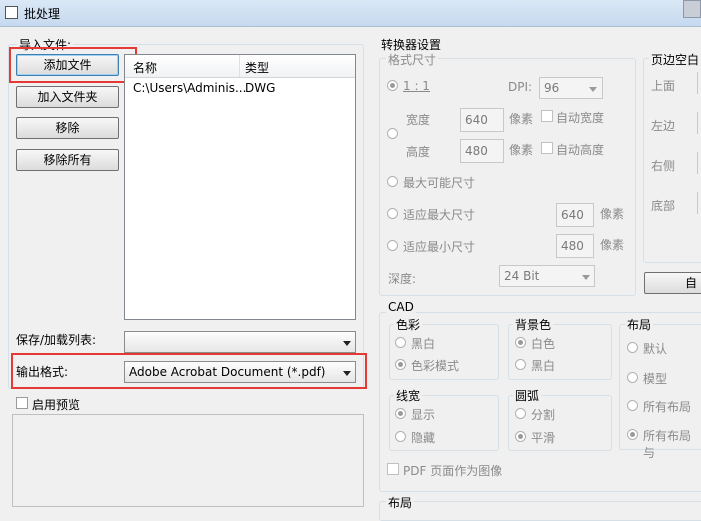  I want to click on column-header-name: 名称, so click(145, 67).